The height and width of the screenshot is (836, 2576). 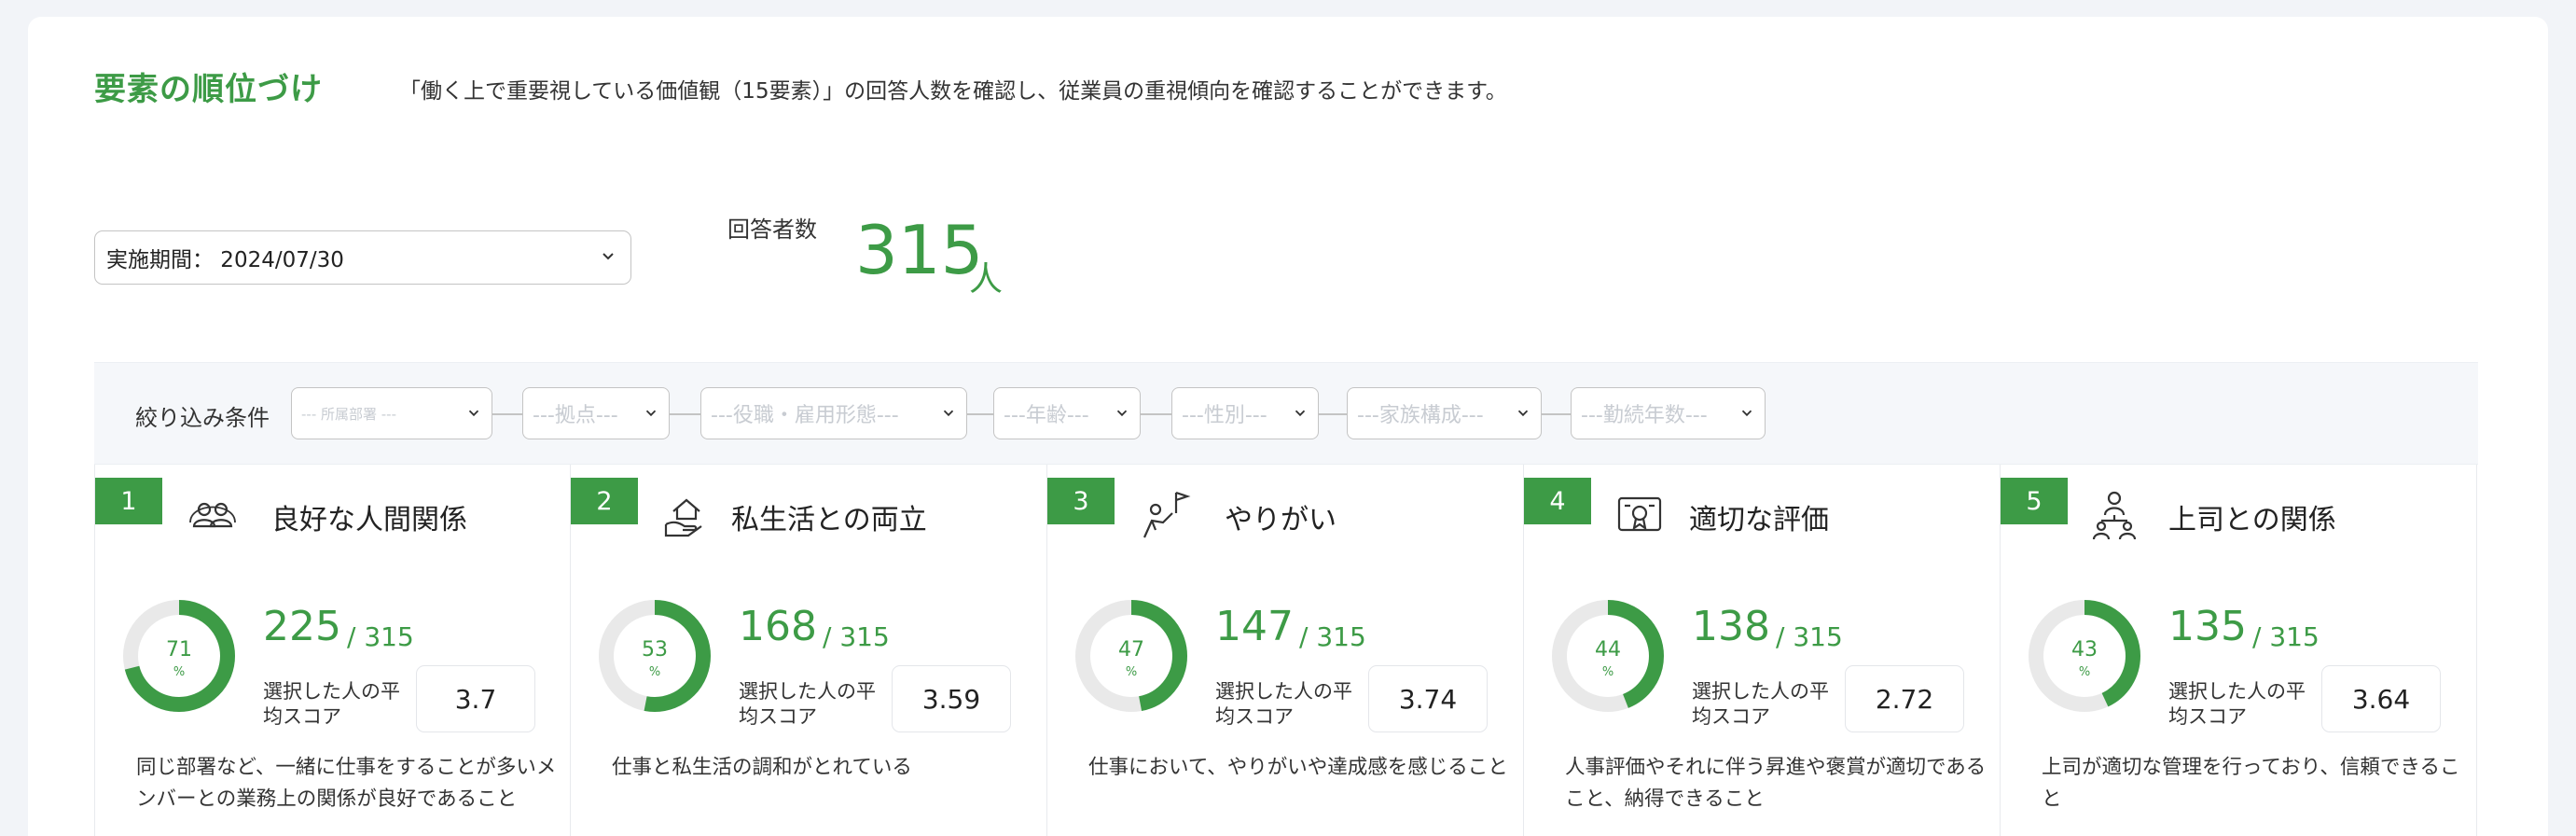 What do you see at coordinates (1167, 514) in the screenshot?
I see `flag-person-icon` at bounding box center [1167, 514].